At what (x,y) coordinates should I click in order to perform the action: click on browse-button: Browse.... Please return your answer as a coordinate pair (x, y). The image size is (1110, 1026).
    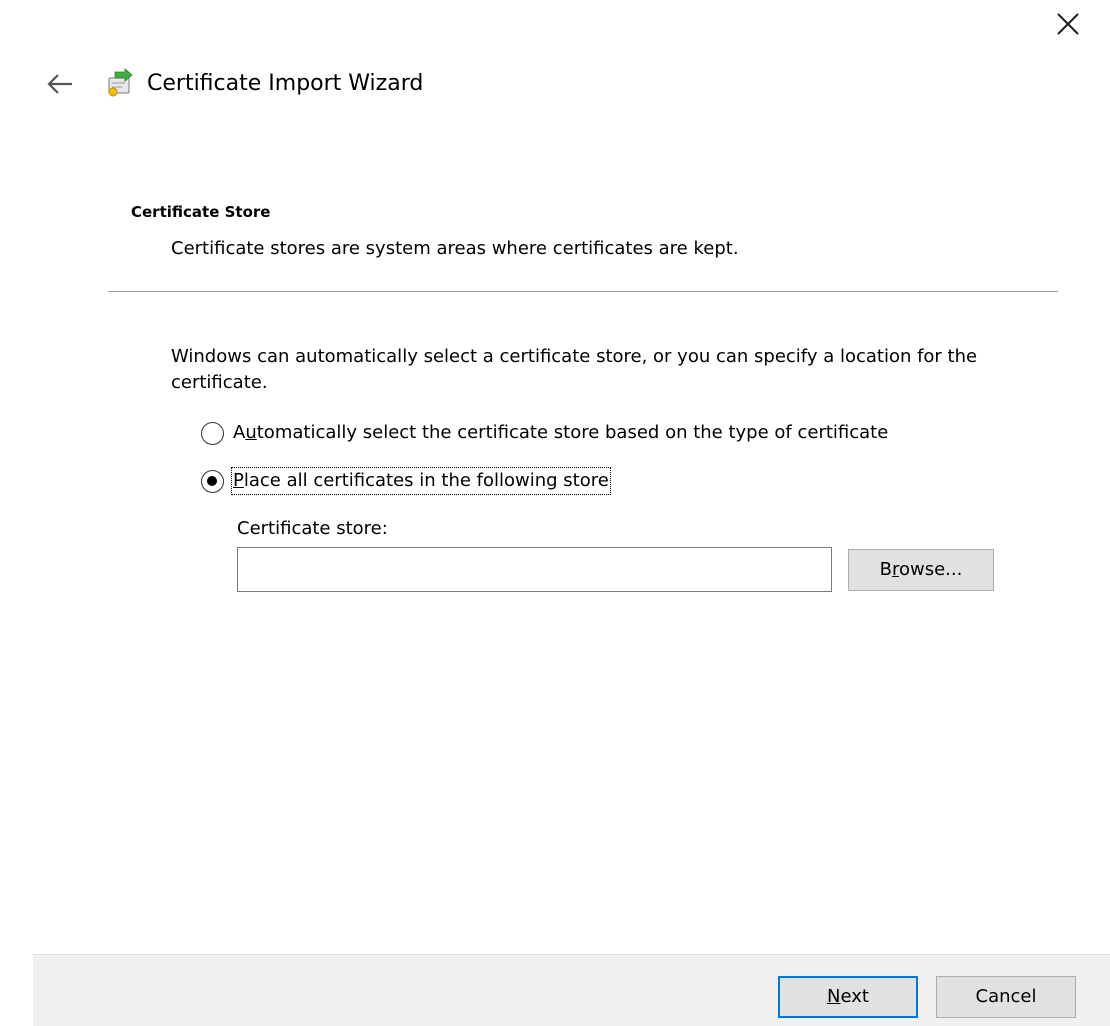
    Looking at the image, I should click on (921, 570).